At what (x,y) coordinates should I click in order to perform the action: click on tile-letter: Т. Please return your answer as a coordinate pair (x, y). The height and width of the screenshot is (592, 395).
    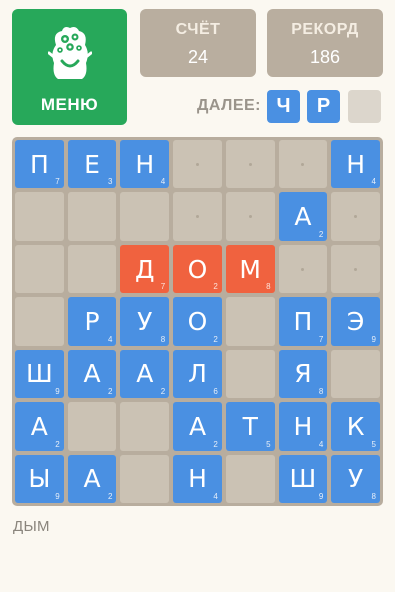
    Looking at the image, I should click on (250, 426).